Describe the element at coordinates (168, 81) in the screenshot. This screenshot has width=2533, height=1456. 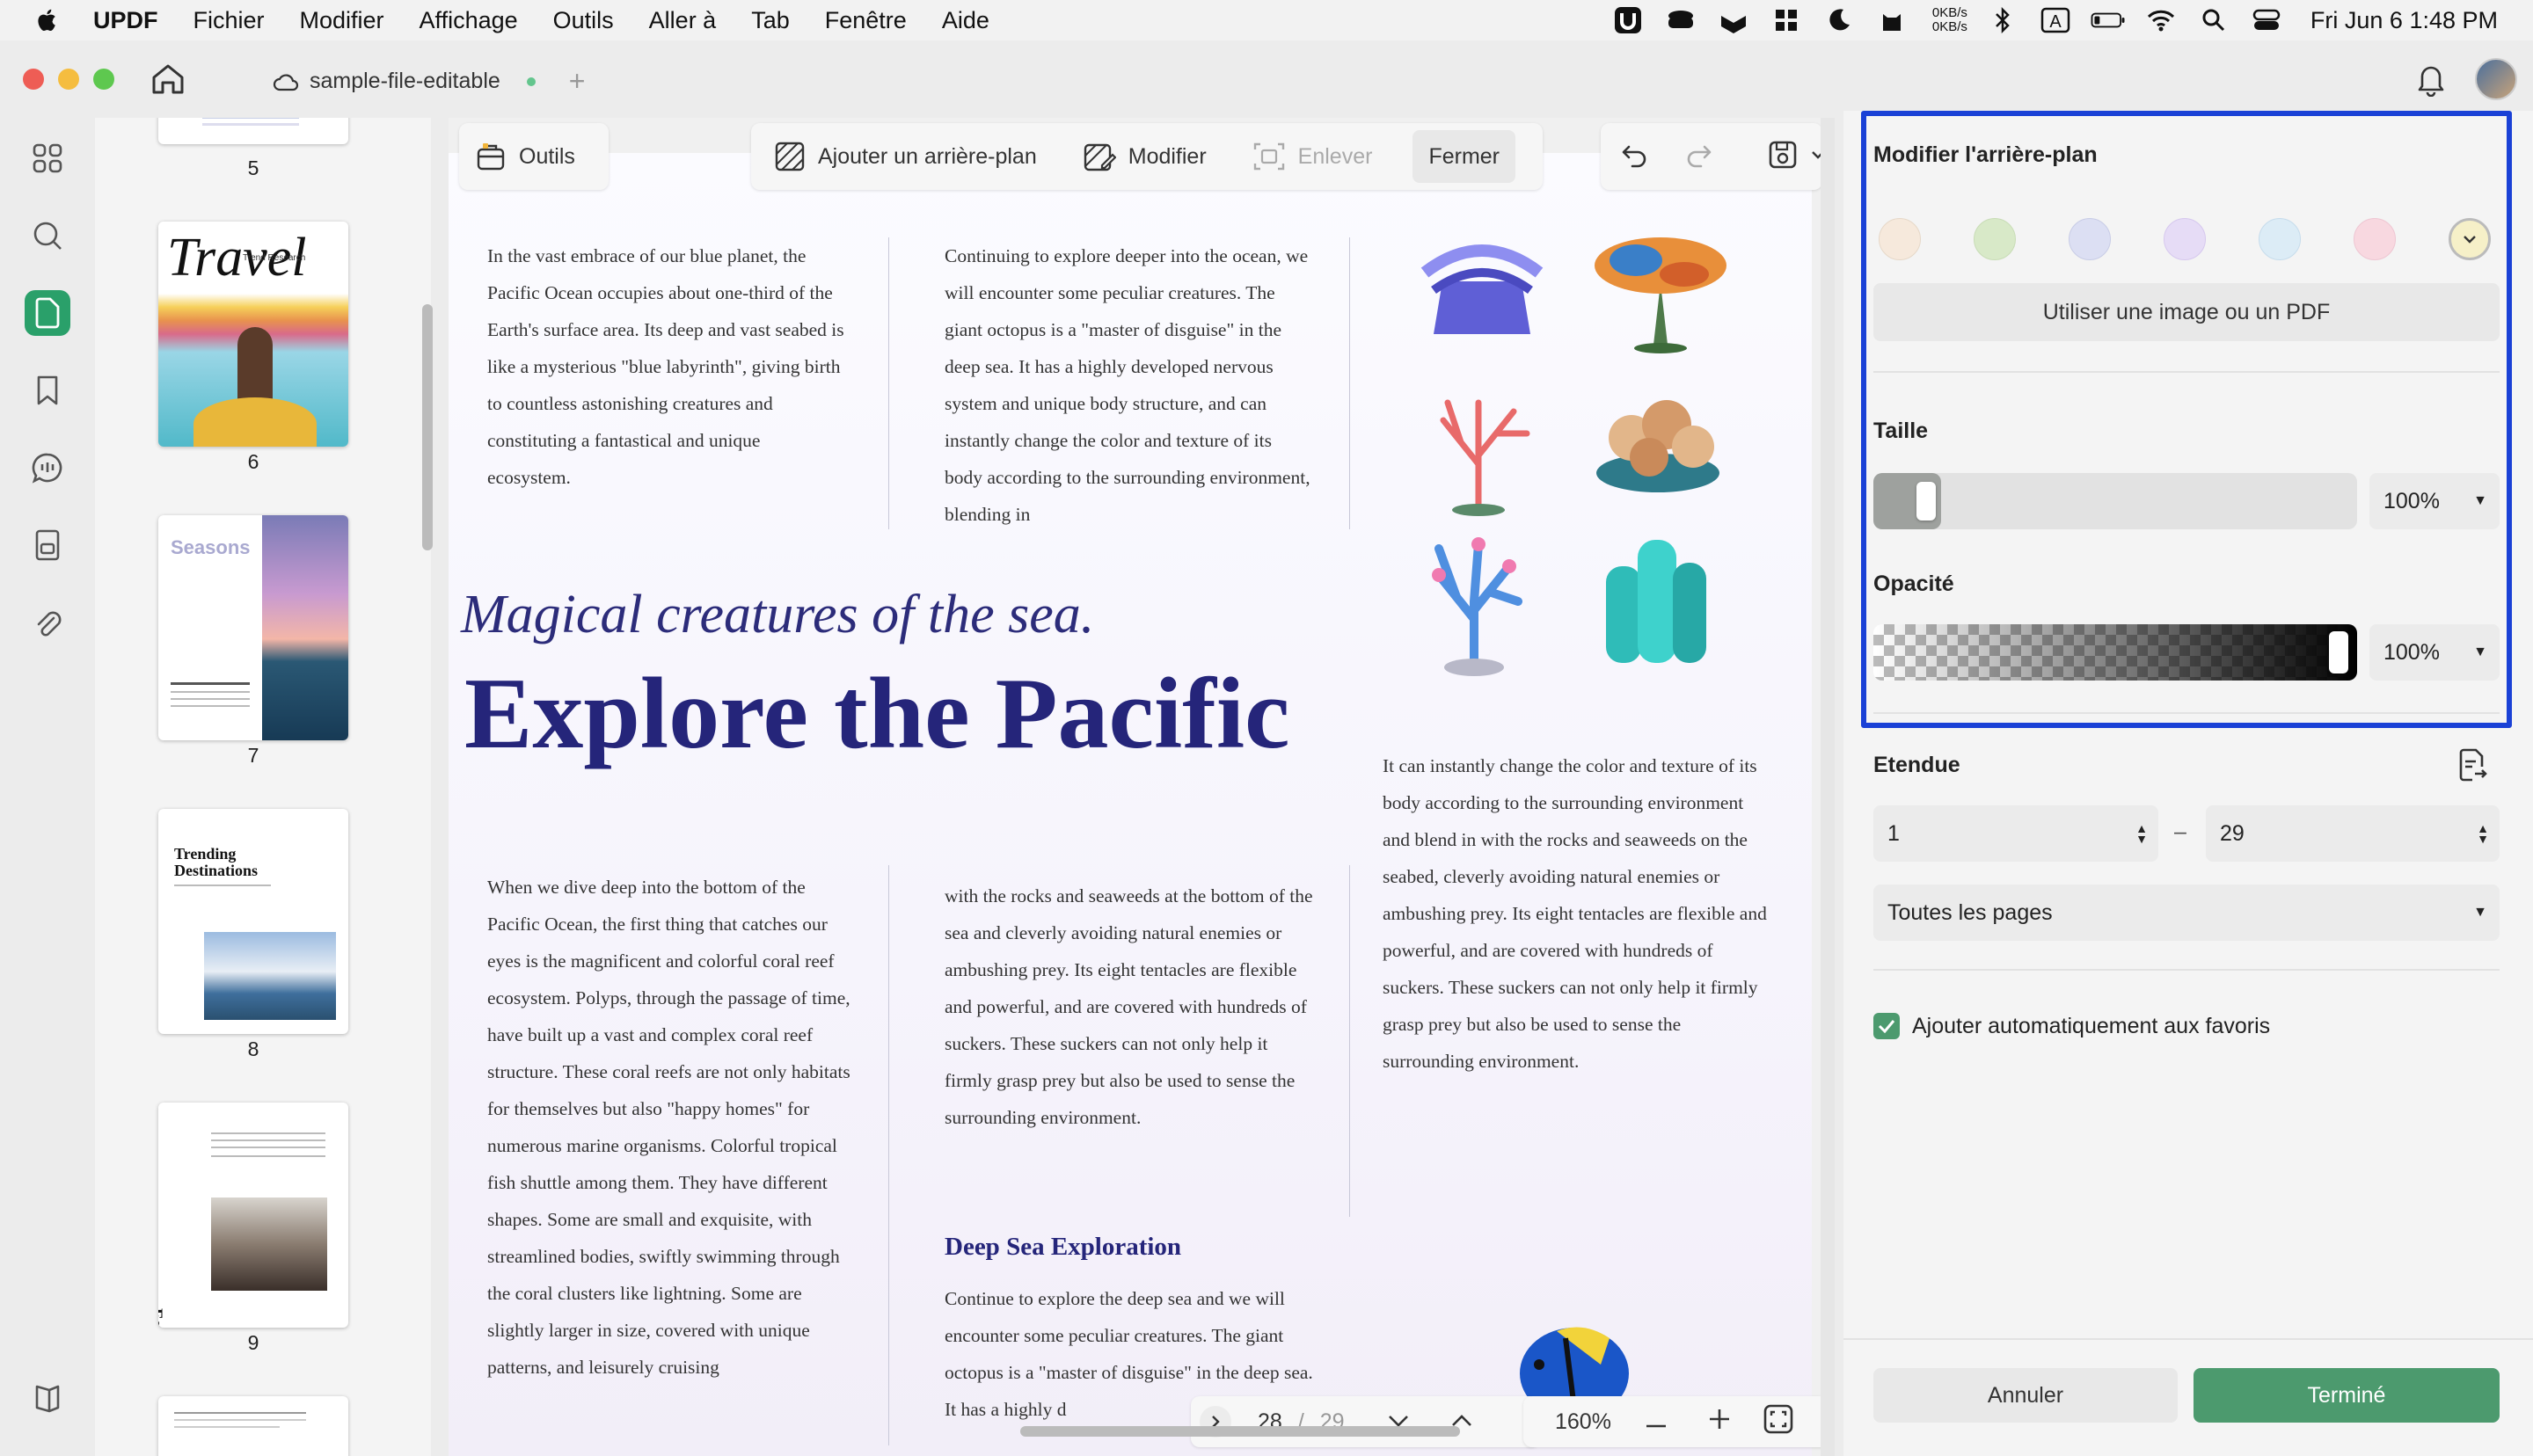
I see `home-icon` at that location.